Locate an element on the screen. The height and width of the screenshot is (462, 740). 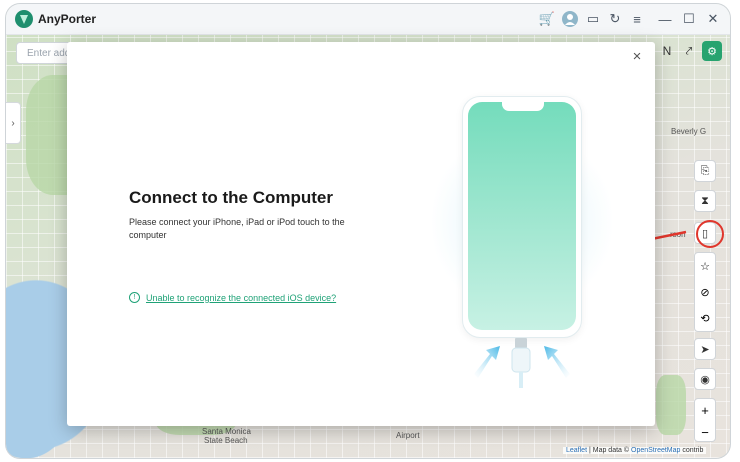
zoom-in-icon: + is located at coordinates (705, 410).